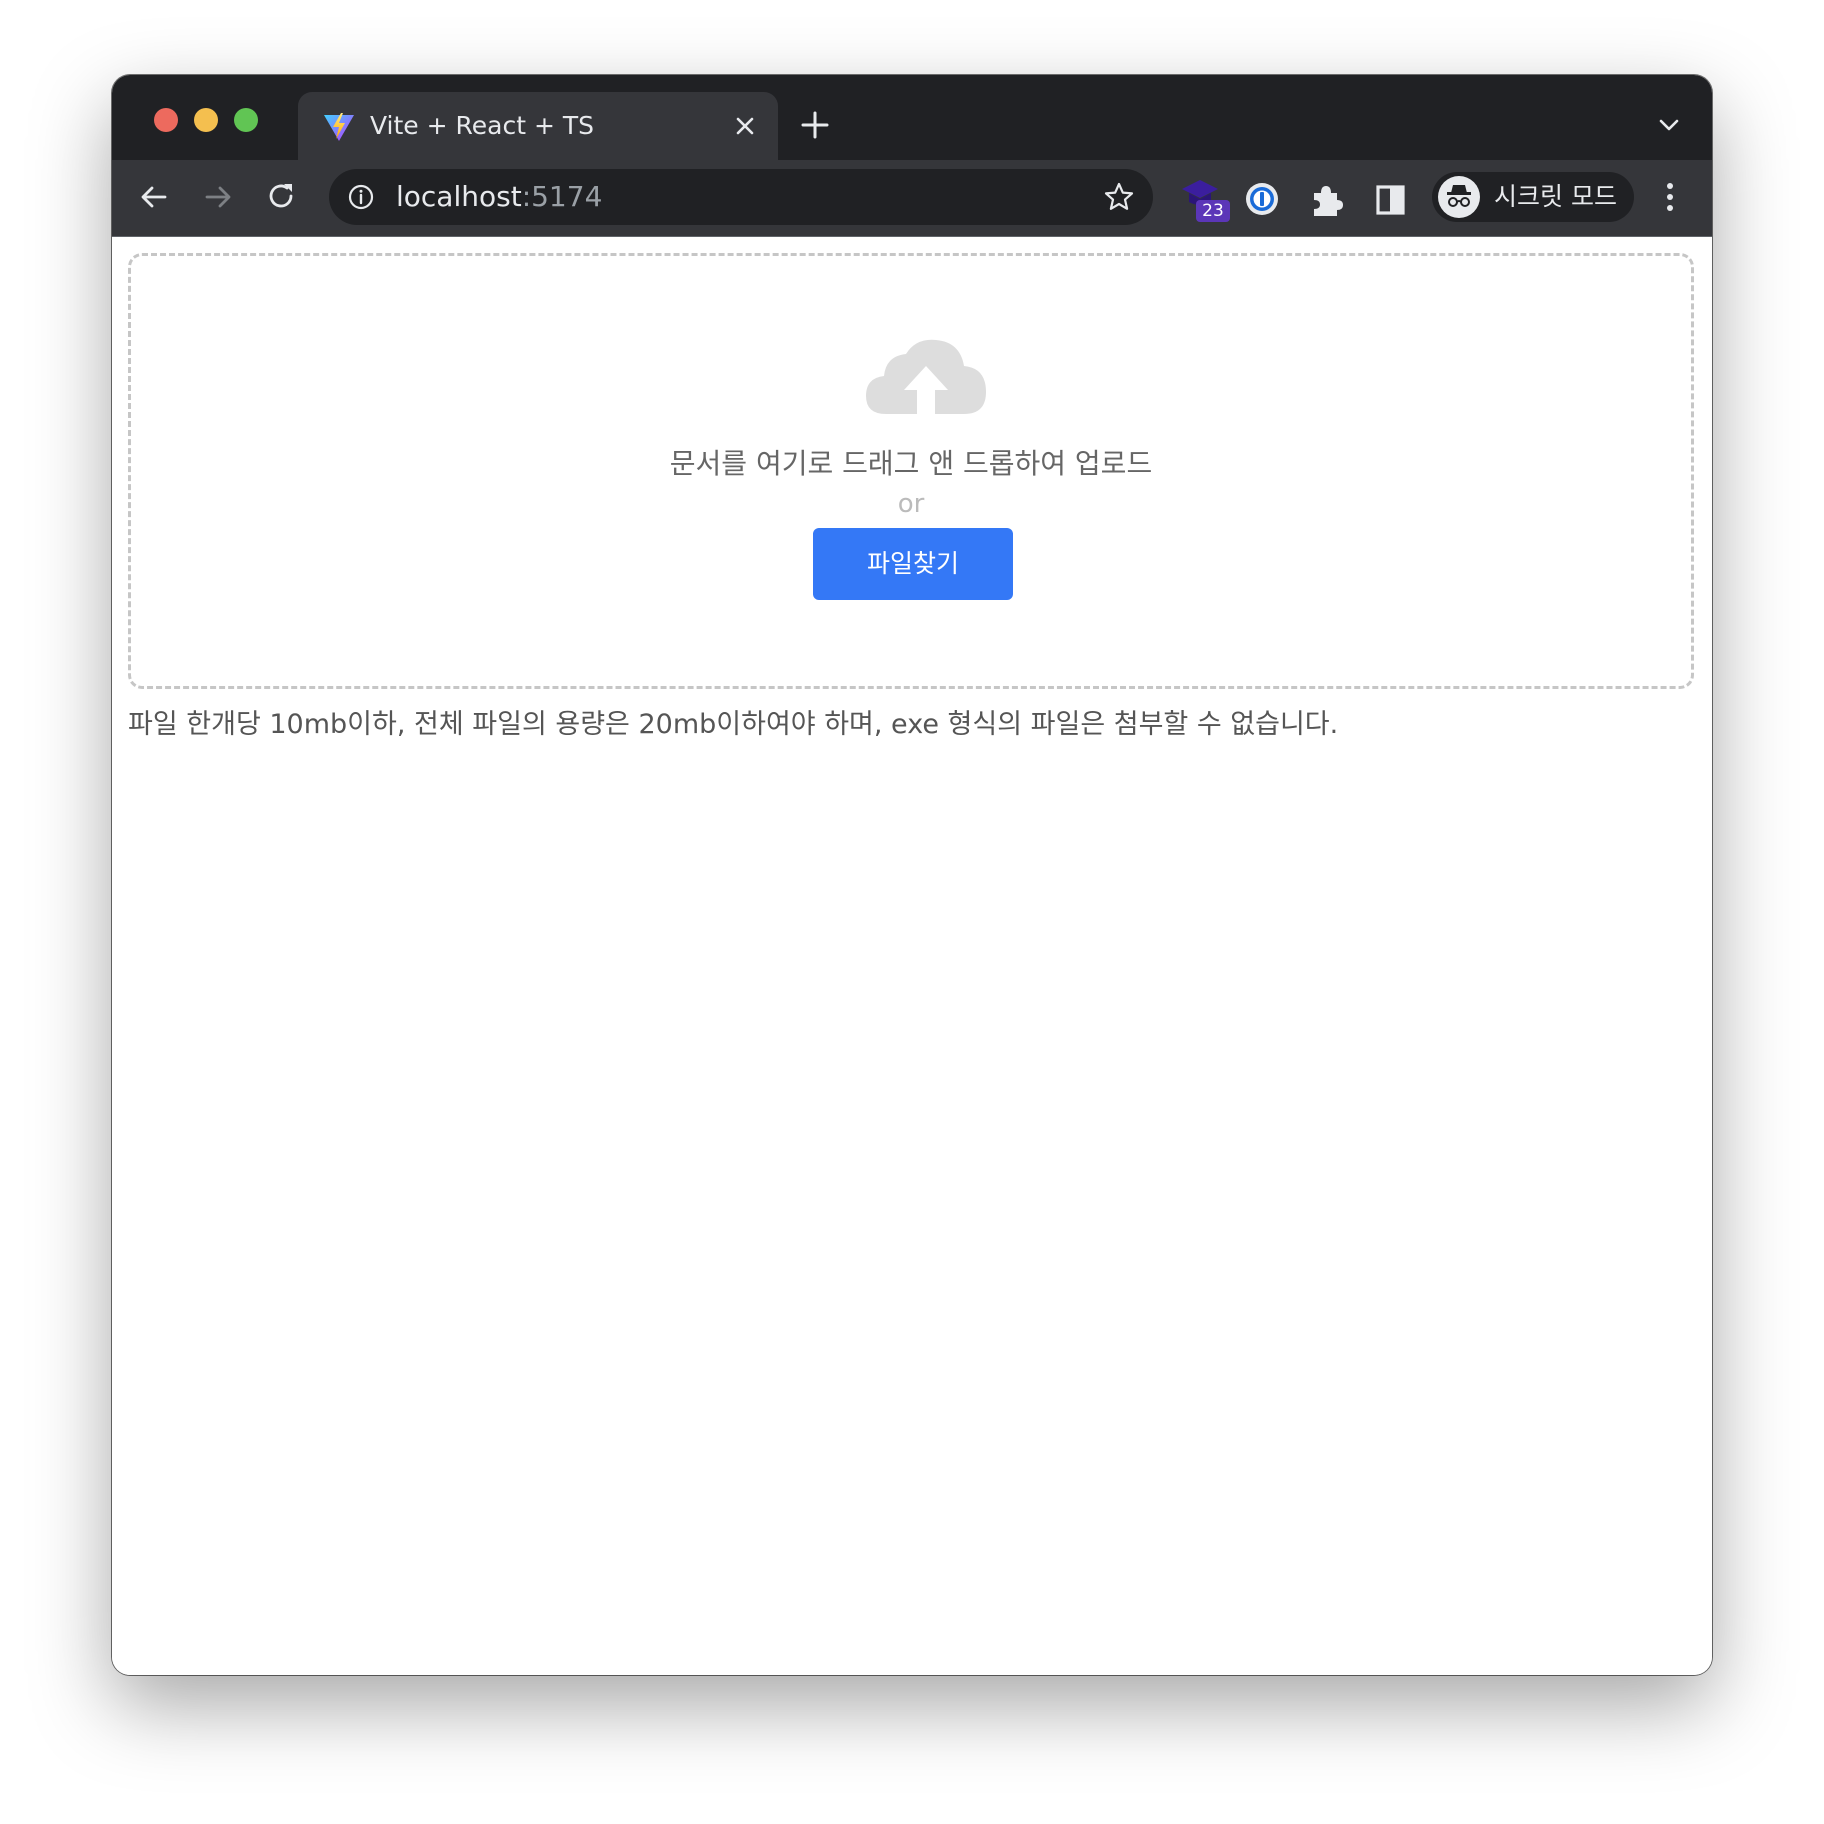 Image resolution: width=1824 pixels, height=1824 pixels. I want to click on drop-instruction-text: 문서를 여기로 드래그 앤 드롭하여 업로드, so click(911, 463).